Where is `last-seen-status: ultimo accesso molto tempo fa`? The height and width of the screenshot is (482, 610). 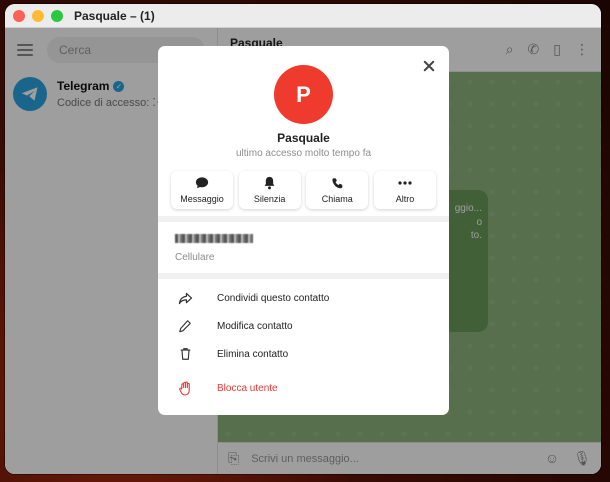 last-seen-status: ultimo accesso molto tempo fa is located at coordinates (303, 153).